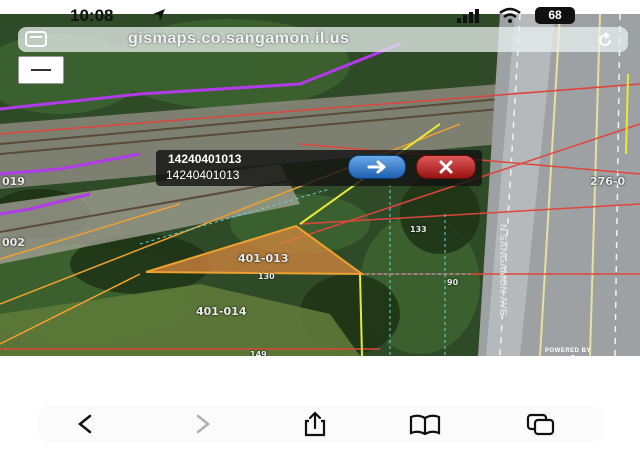 The width and height of the screenshot is (640, 450). Describe the element at coordinates (263, 258) in the screenshot. I see `selected-parcel-label: 401-013` at that location.